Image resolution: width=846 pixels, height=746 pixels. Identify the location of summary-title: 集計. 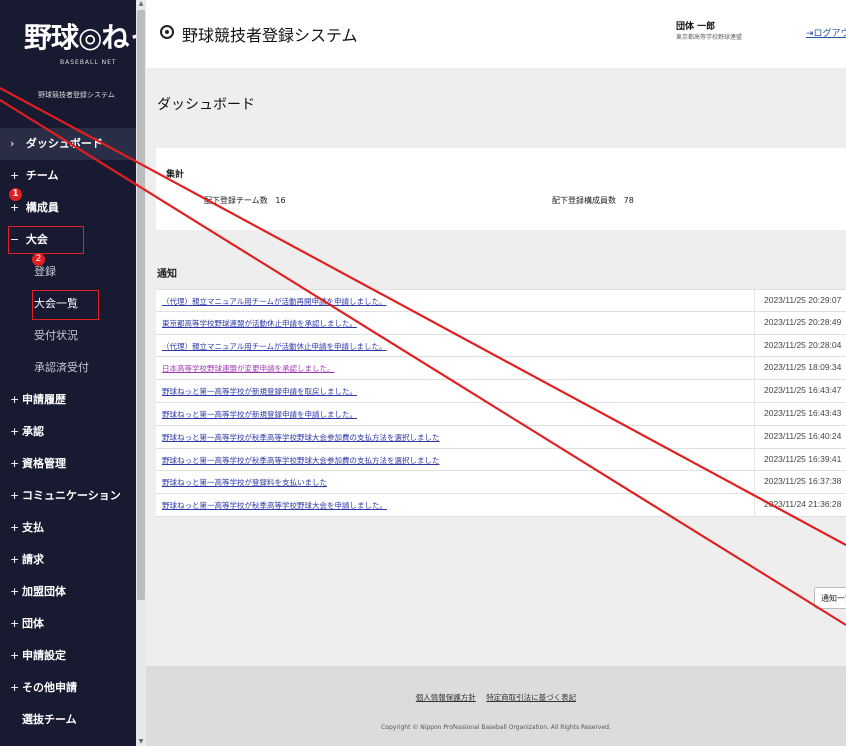
(175, 175).